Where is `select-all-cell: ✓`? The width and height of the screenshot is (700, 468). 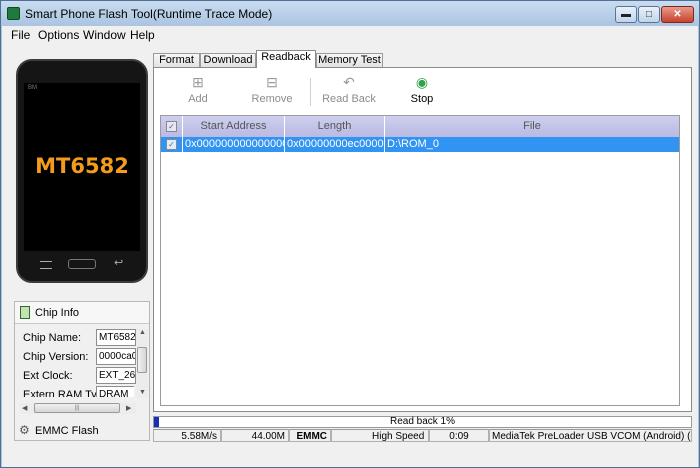
select-all-cell: ✓ is located at coordinates (172, 126).